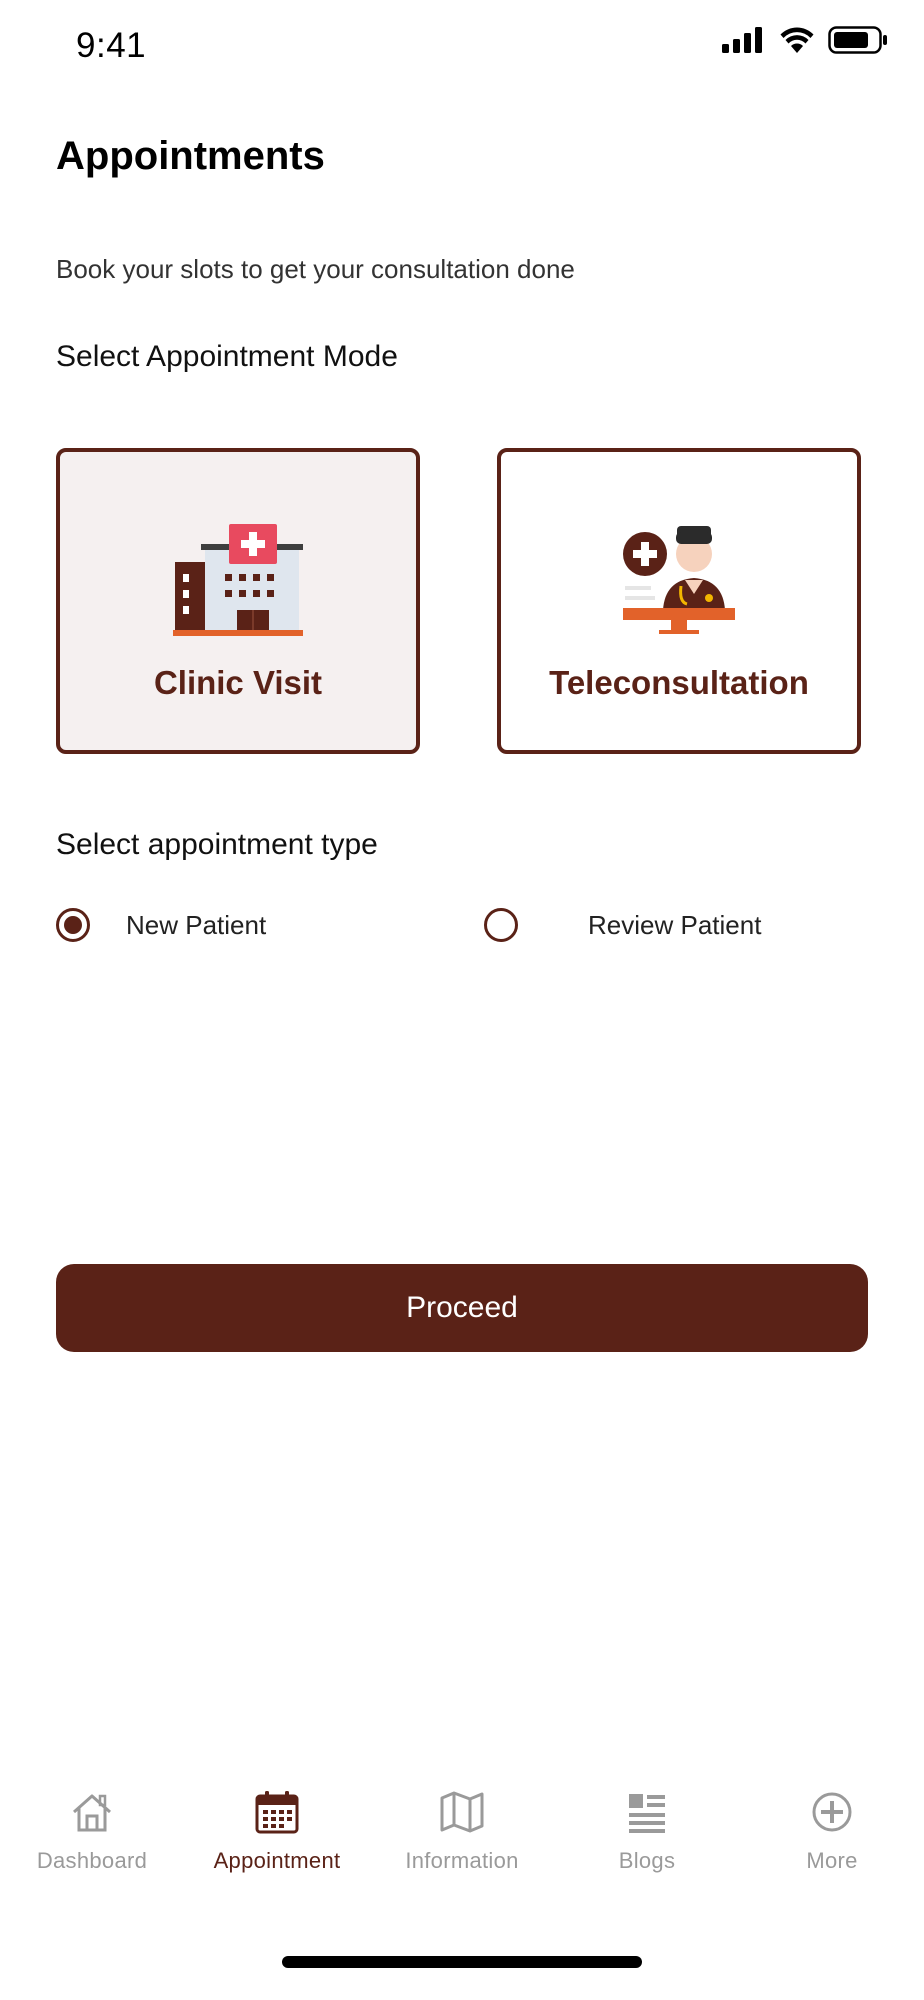 The height and width of the screenshot is (2000, 924). What do you see at coordinates (217, 844) in the screenshot?
I see `appointment-type-label: Select appointment type` at bounding box center [217, 844].